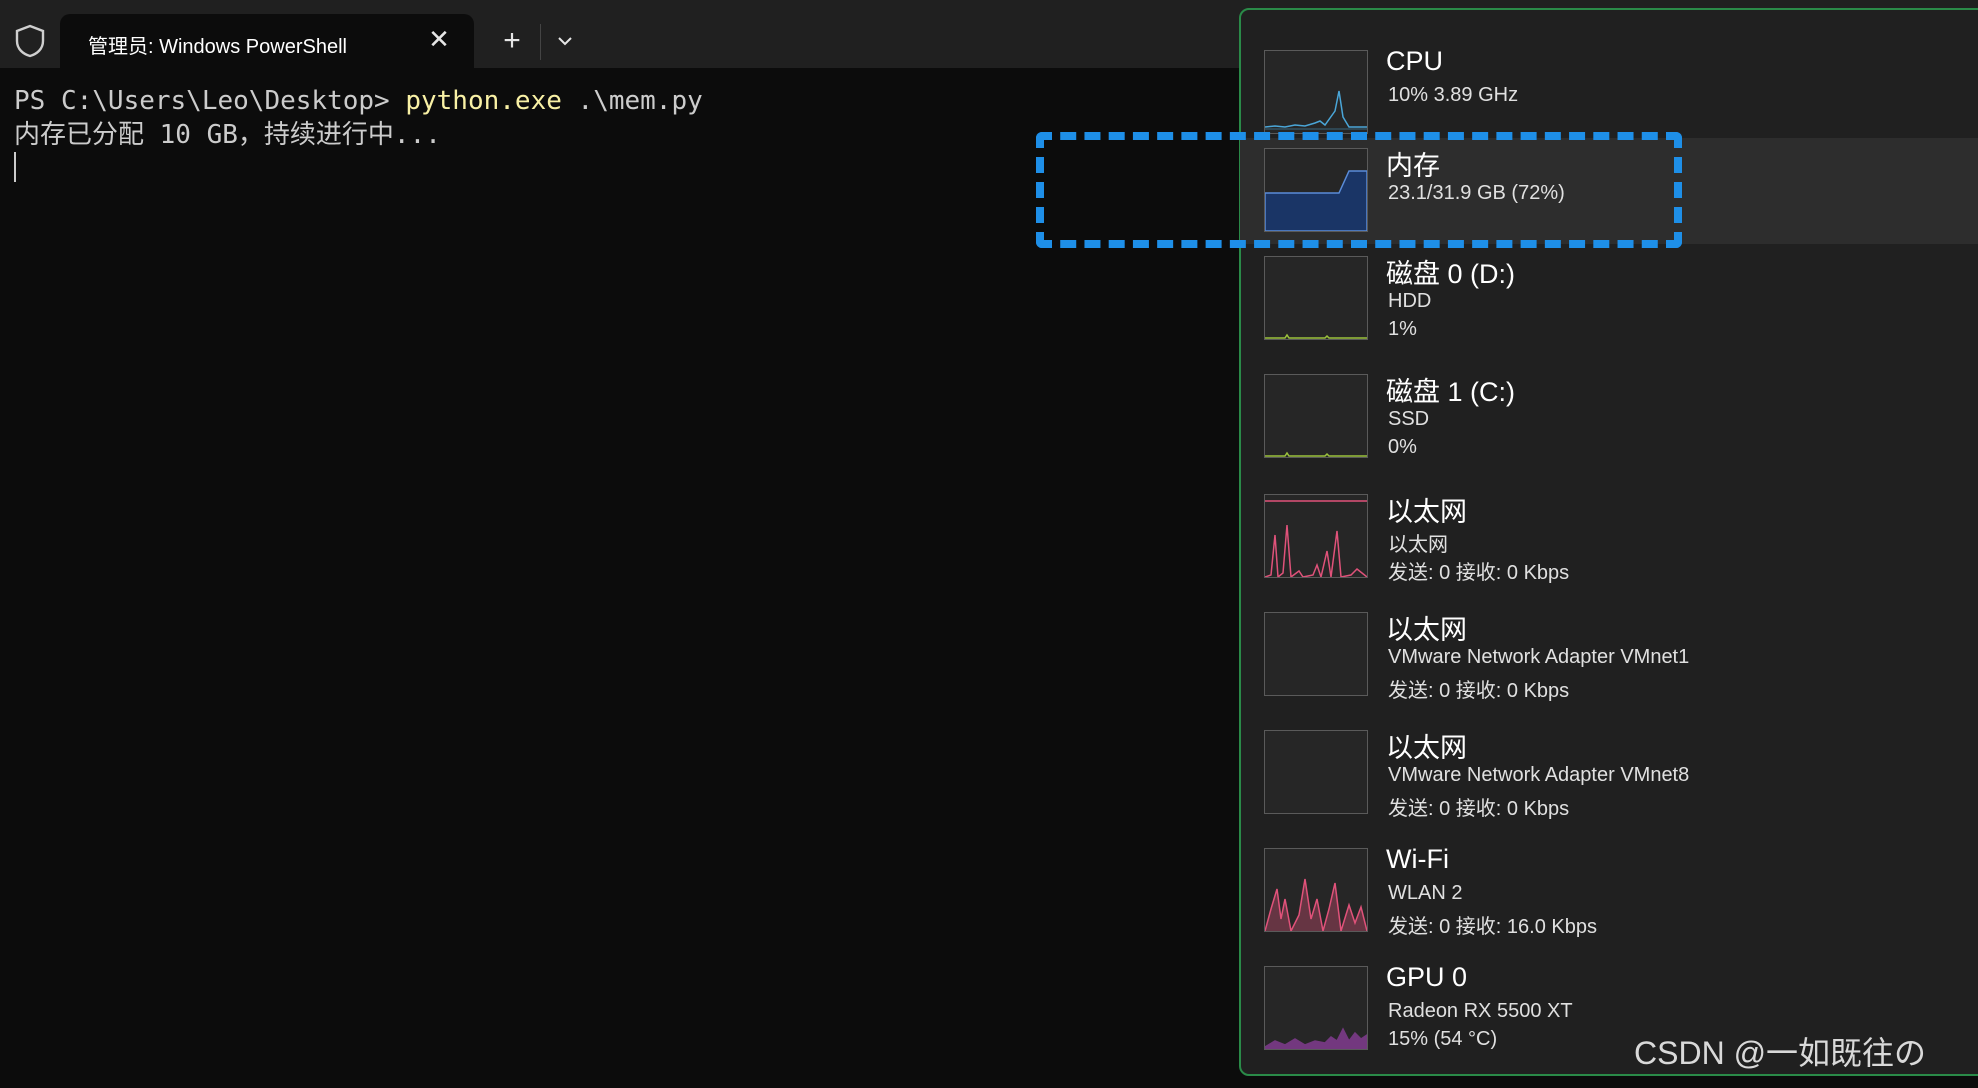  What do you see at coordinates (439, 39) in the screenshot?
I see `close-icon: ✕` at bounding box center [439, 39].